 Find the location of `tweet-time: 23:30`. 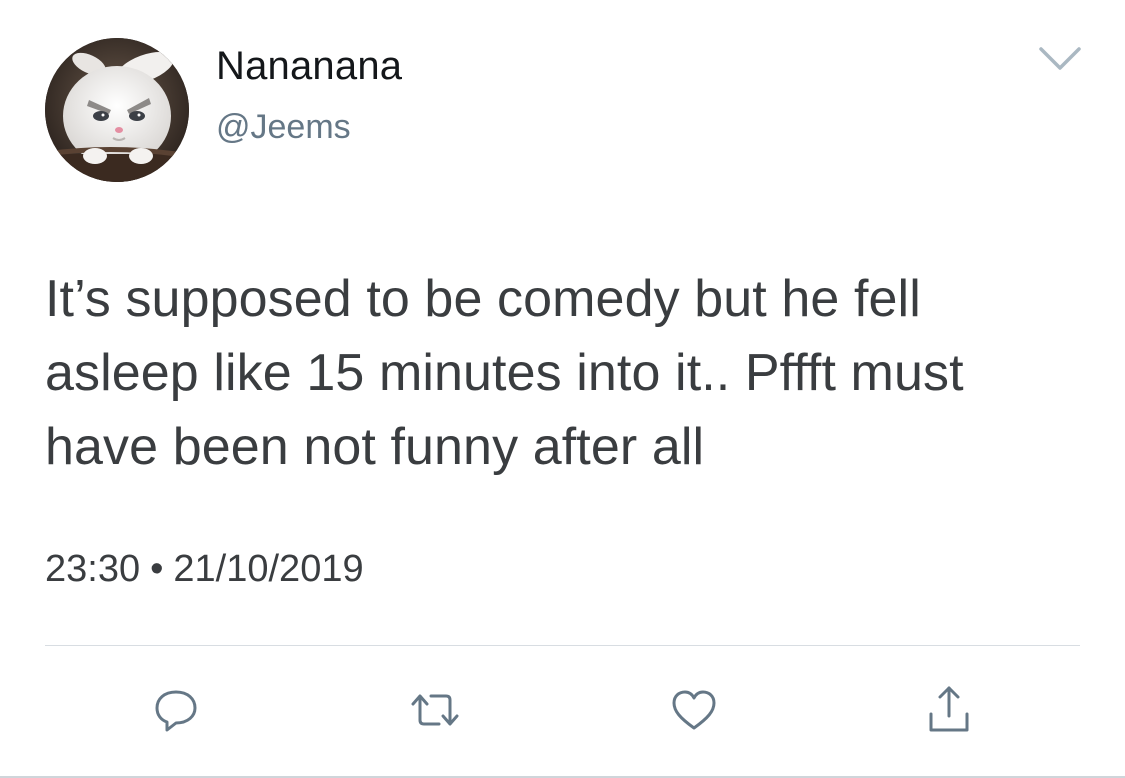

tweet-time: 23:30 is located at coordinates (93, 569).